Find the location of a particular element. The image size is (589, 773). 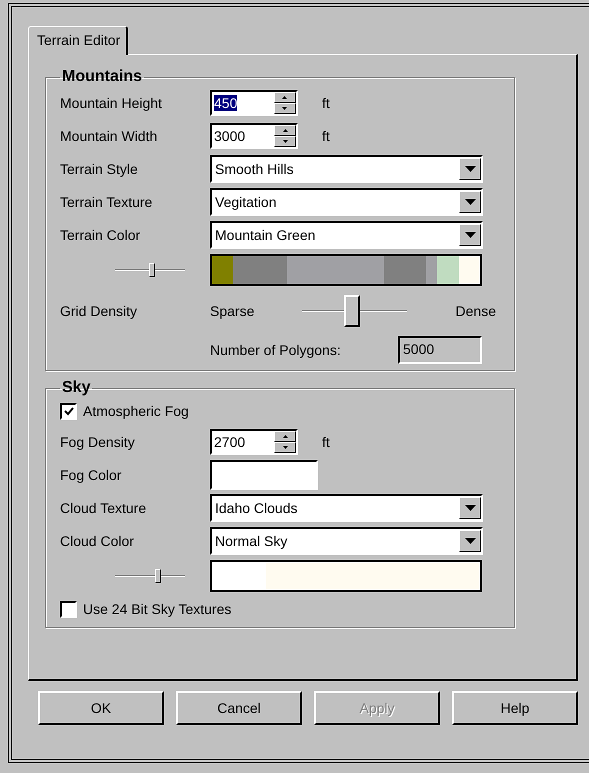

checkbox-label: Atmospheric Fog is located at coordinates (136, 411).